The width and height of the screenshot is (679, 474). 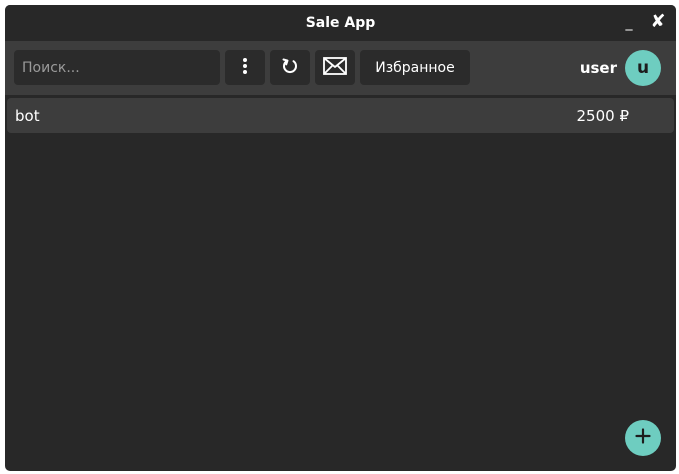 I want to click on add-listing-button, so click(x=643, y=438).